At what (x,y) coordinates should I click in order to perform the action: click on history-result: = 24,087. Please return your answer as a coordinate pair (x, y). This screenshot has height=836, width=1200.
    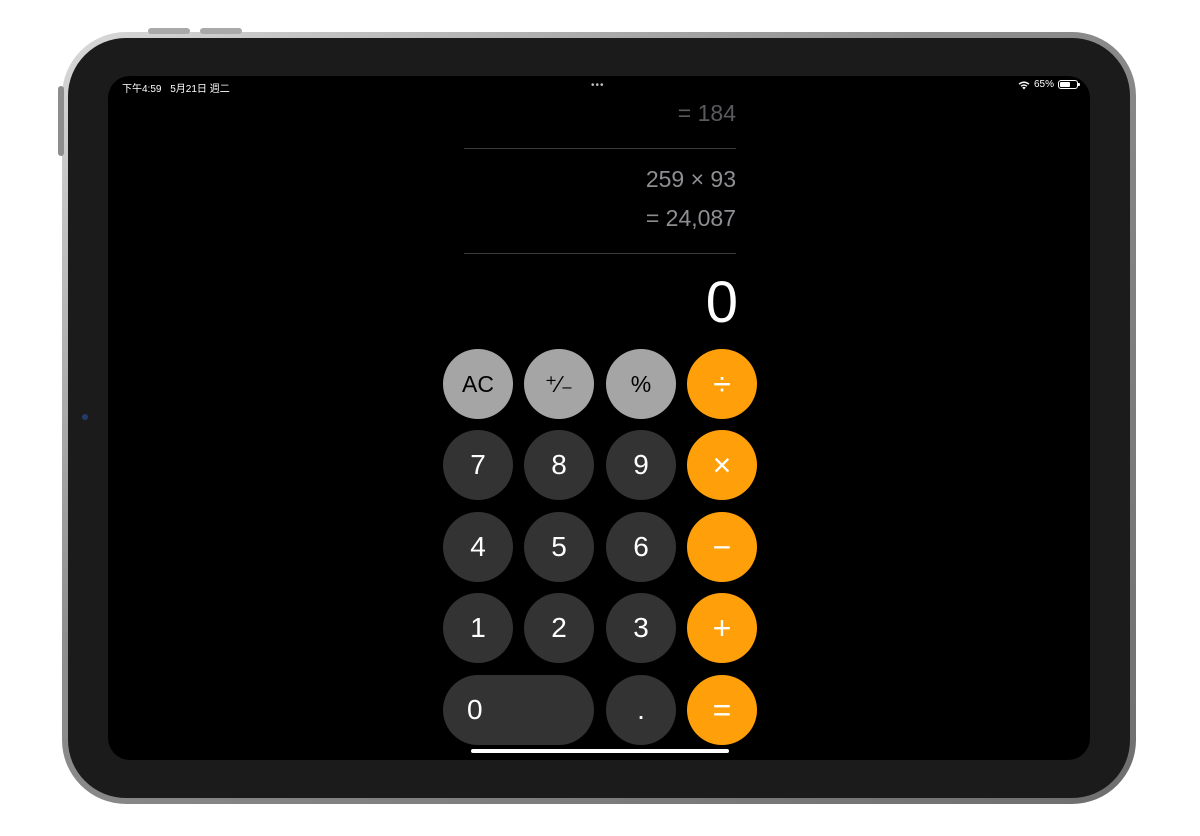
    Looking at the image, I should click on (690, 218).